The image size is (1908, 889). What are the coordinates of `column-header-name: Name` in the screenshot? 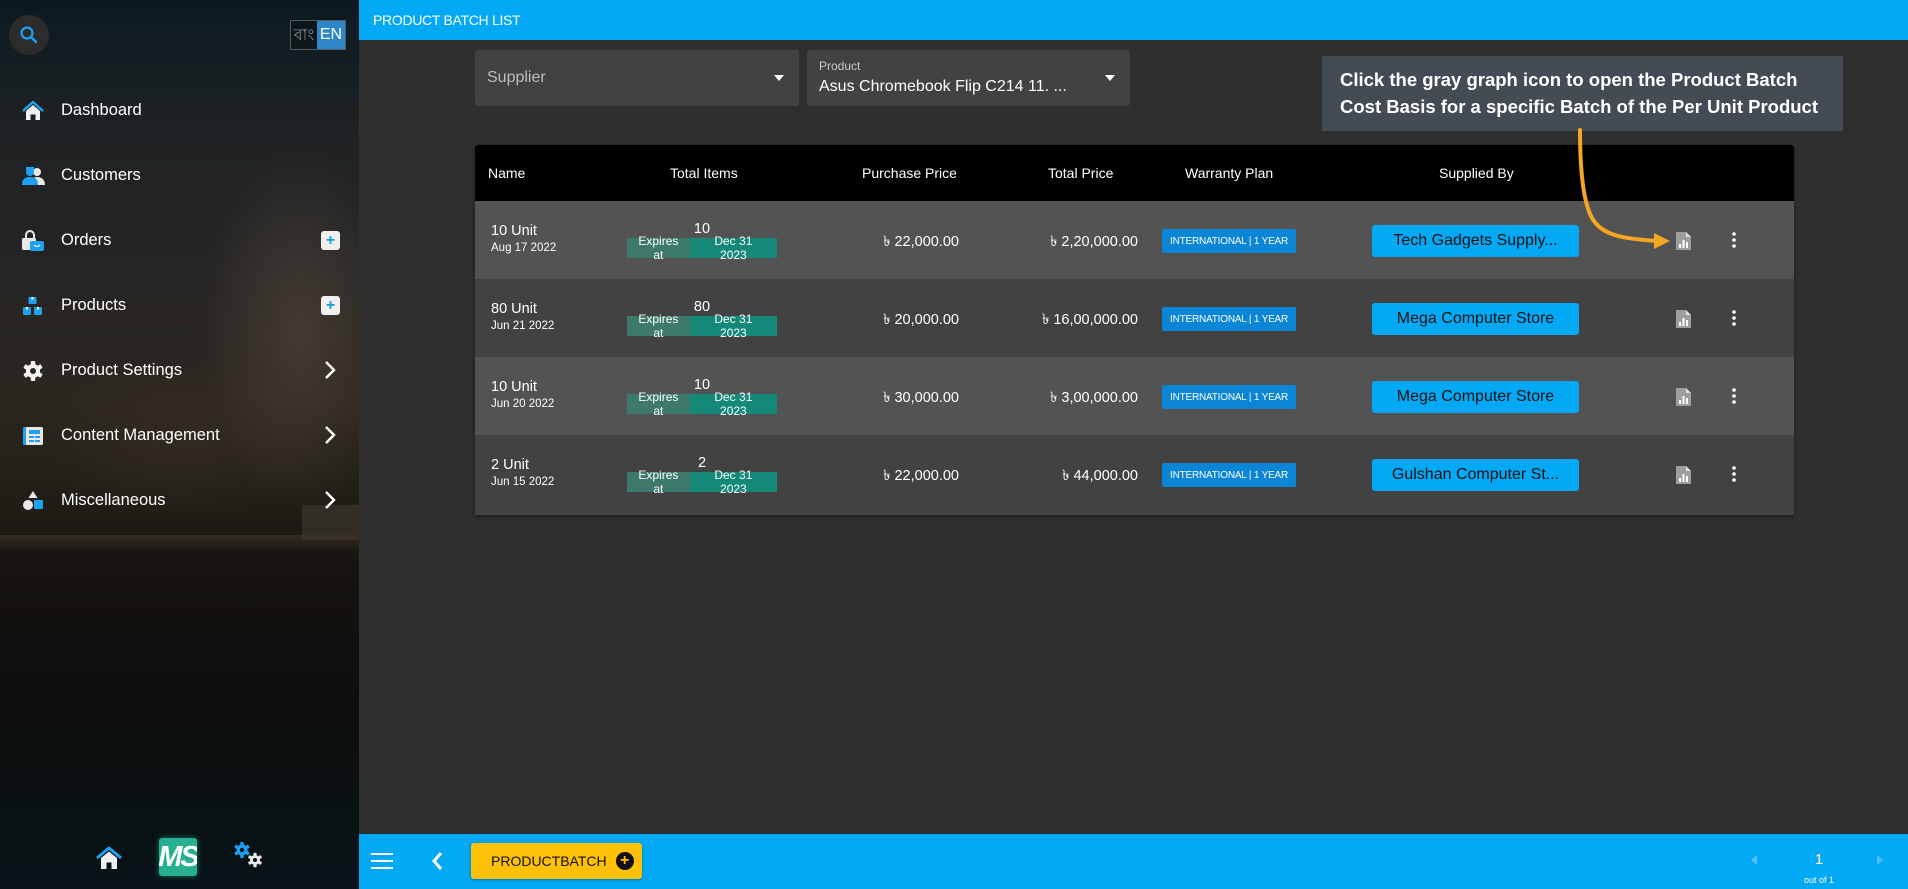 It's located at (507, 173).